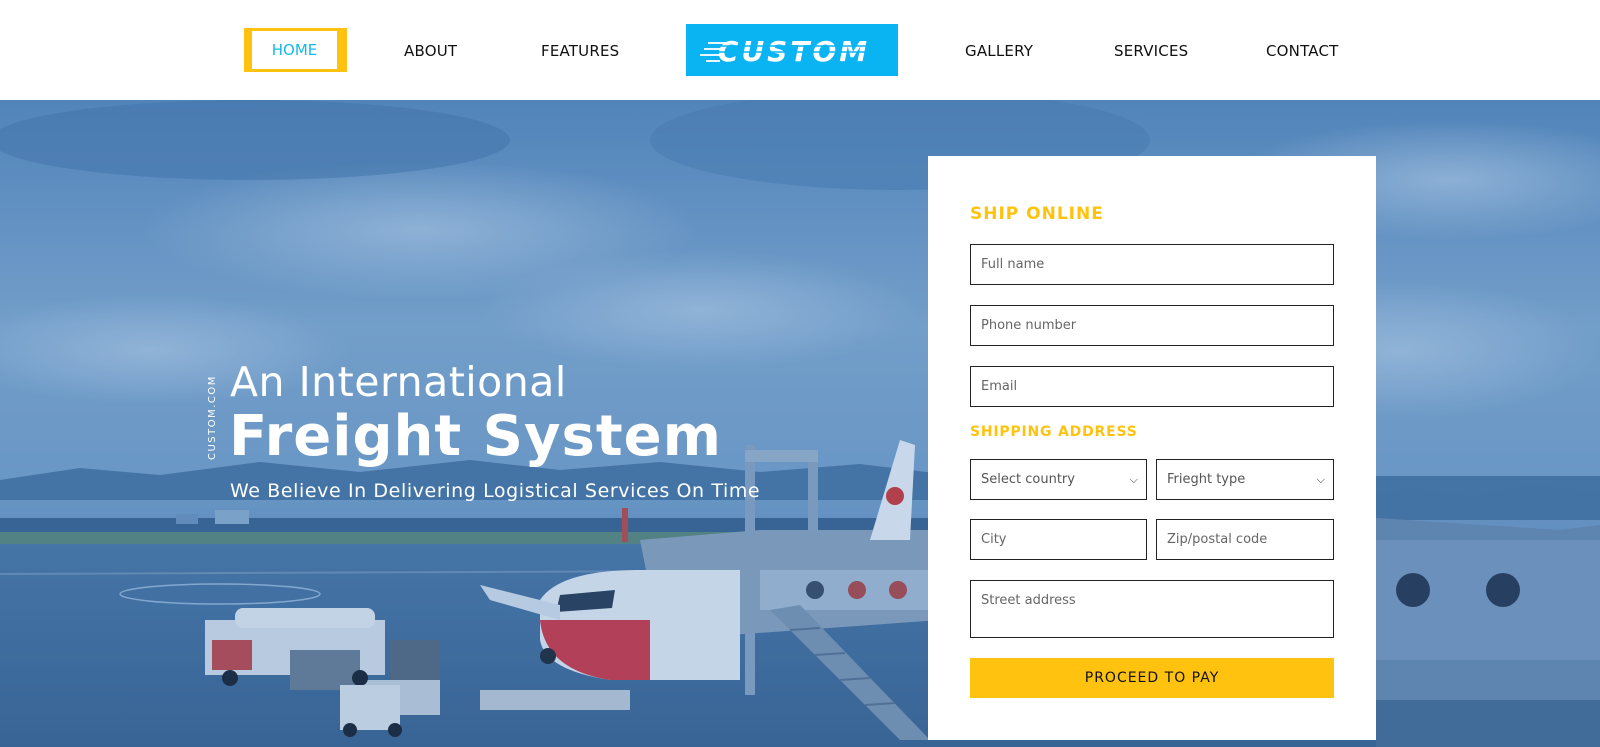 This screenshot has height=747, width=1600. I want to click on shipping-address-heading: SHIPPING ADDRESS, so click(1054, 432).